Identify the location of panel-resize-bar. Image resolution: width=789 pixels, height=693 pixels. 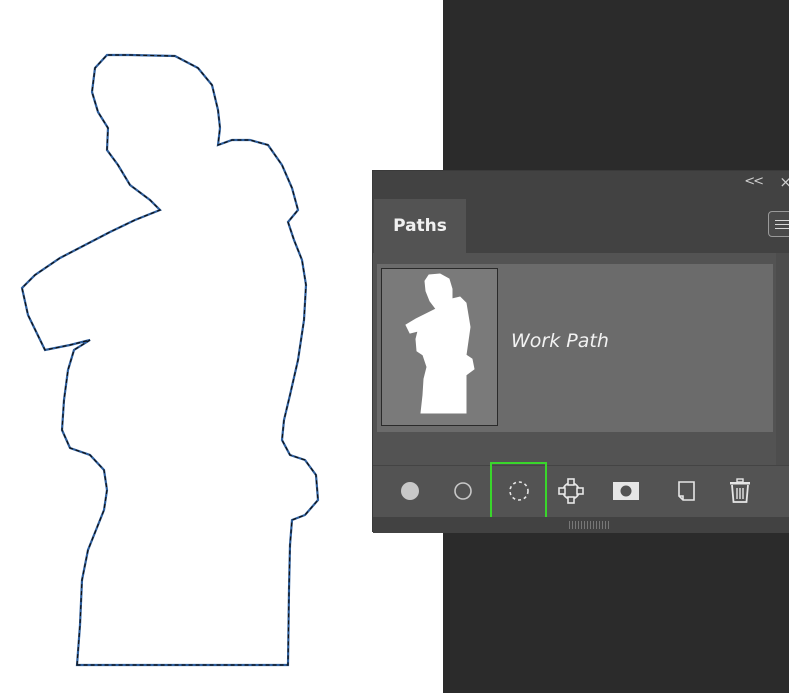
(581, 525).